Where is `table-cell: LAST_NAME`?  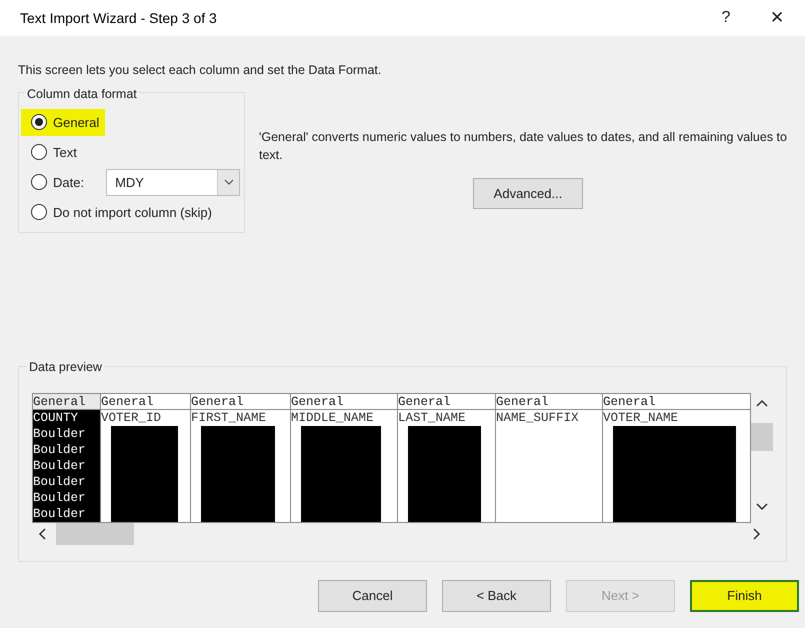
table-cell: LAST_NAME is located at coordinates (432, 418).